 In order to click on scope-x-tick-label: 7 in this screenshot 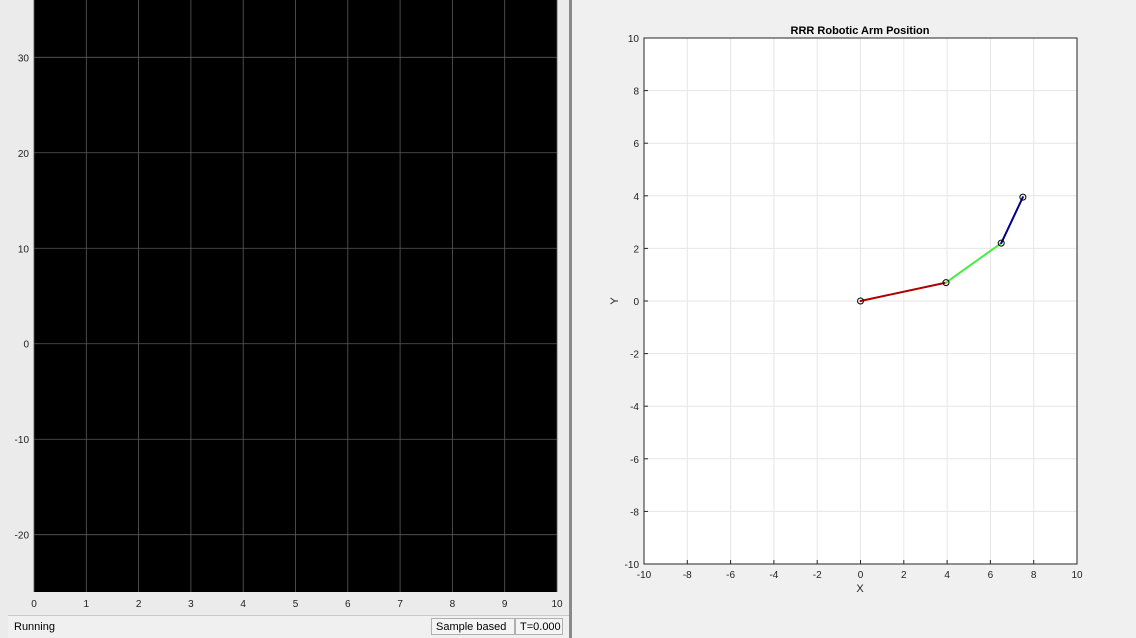, I will do `click(400, 604)`.